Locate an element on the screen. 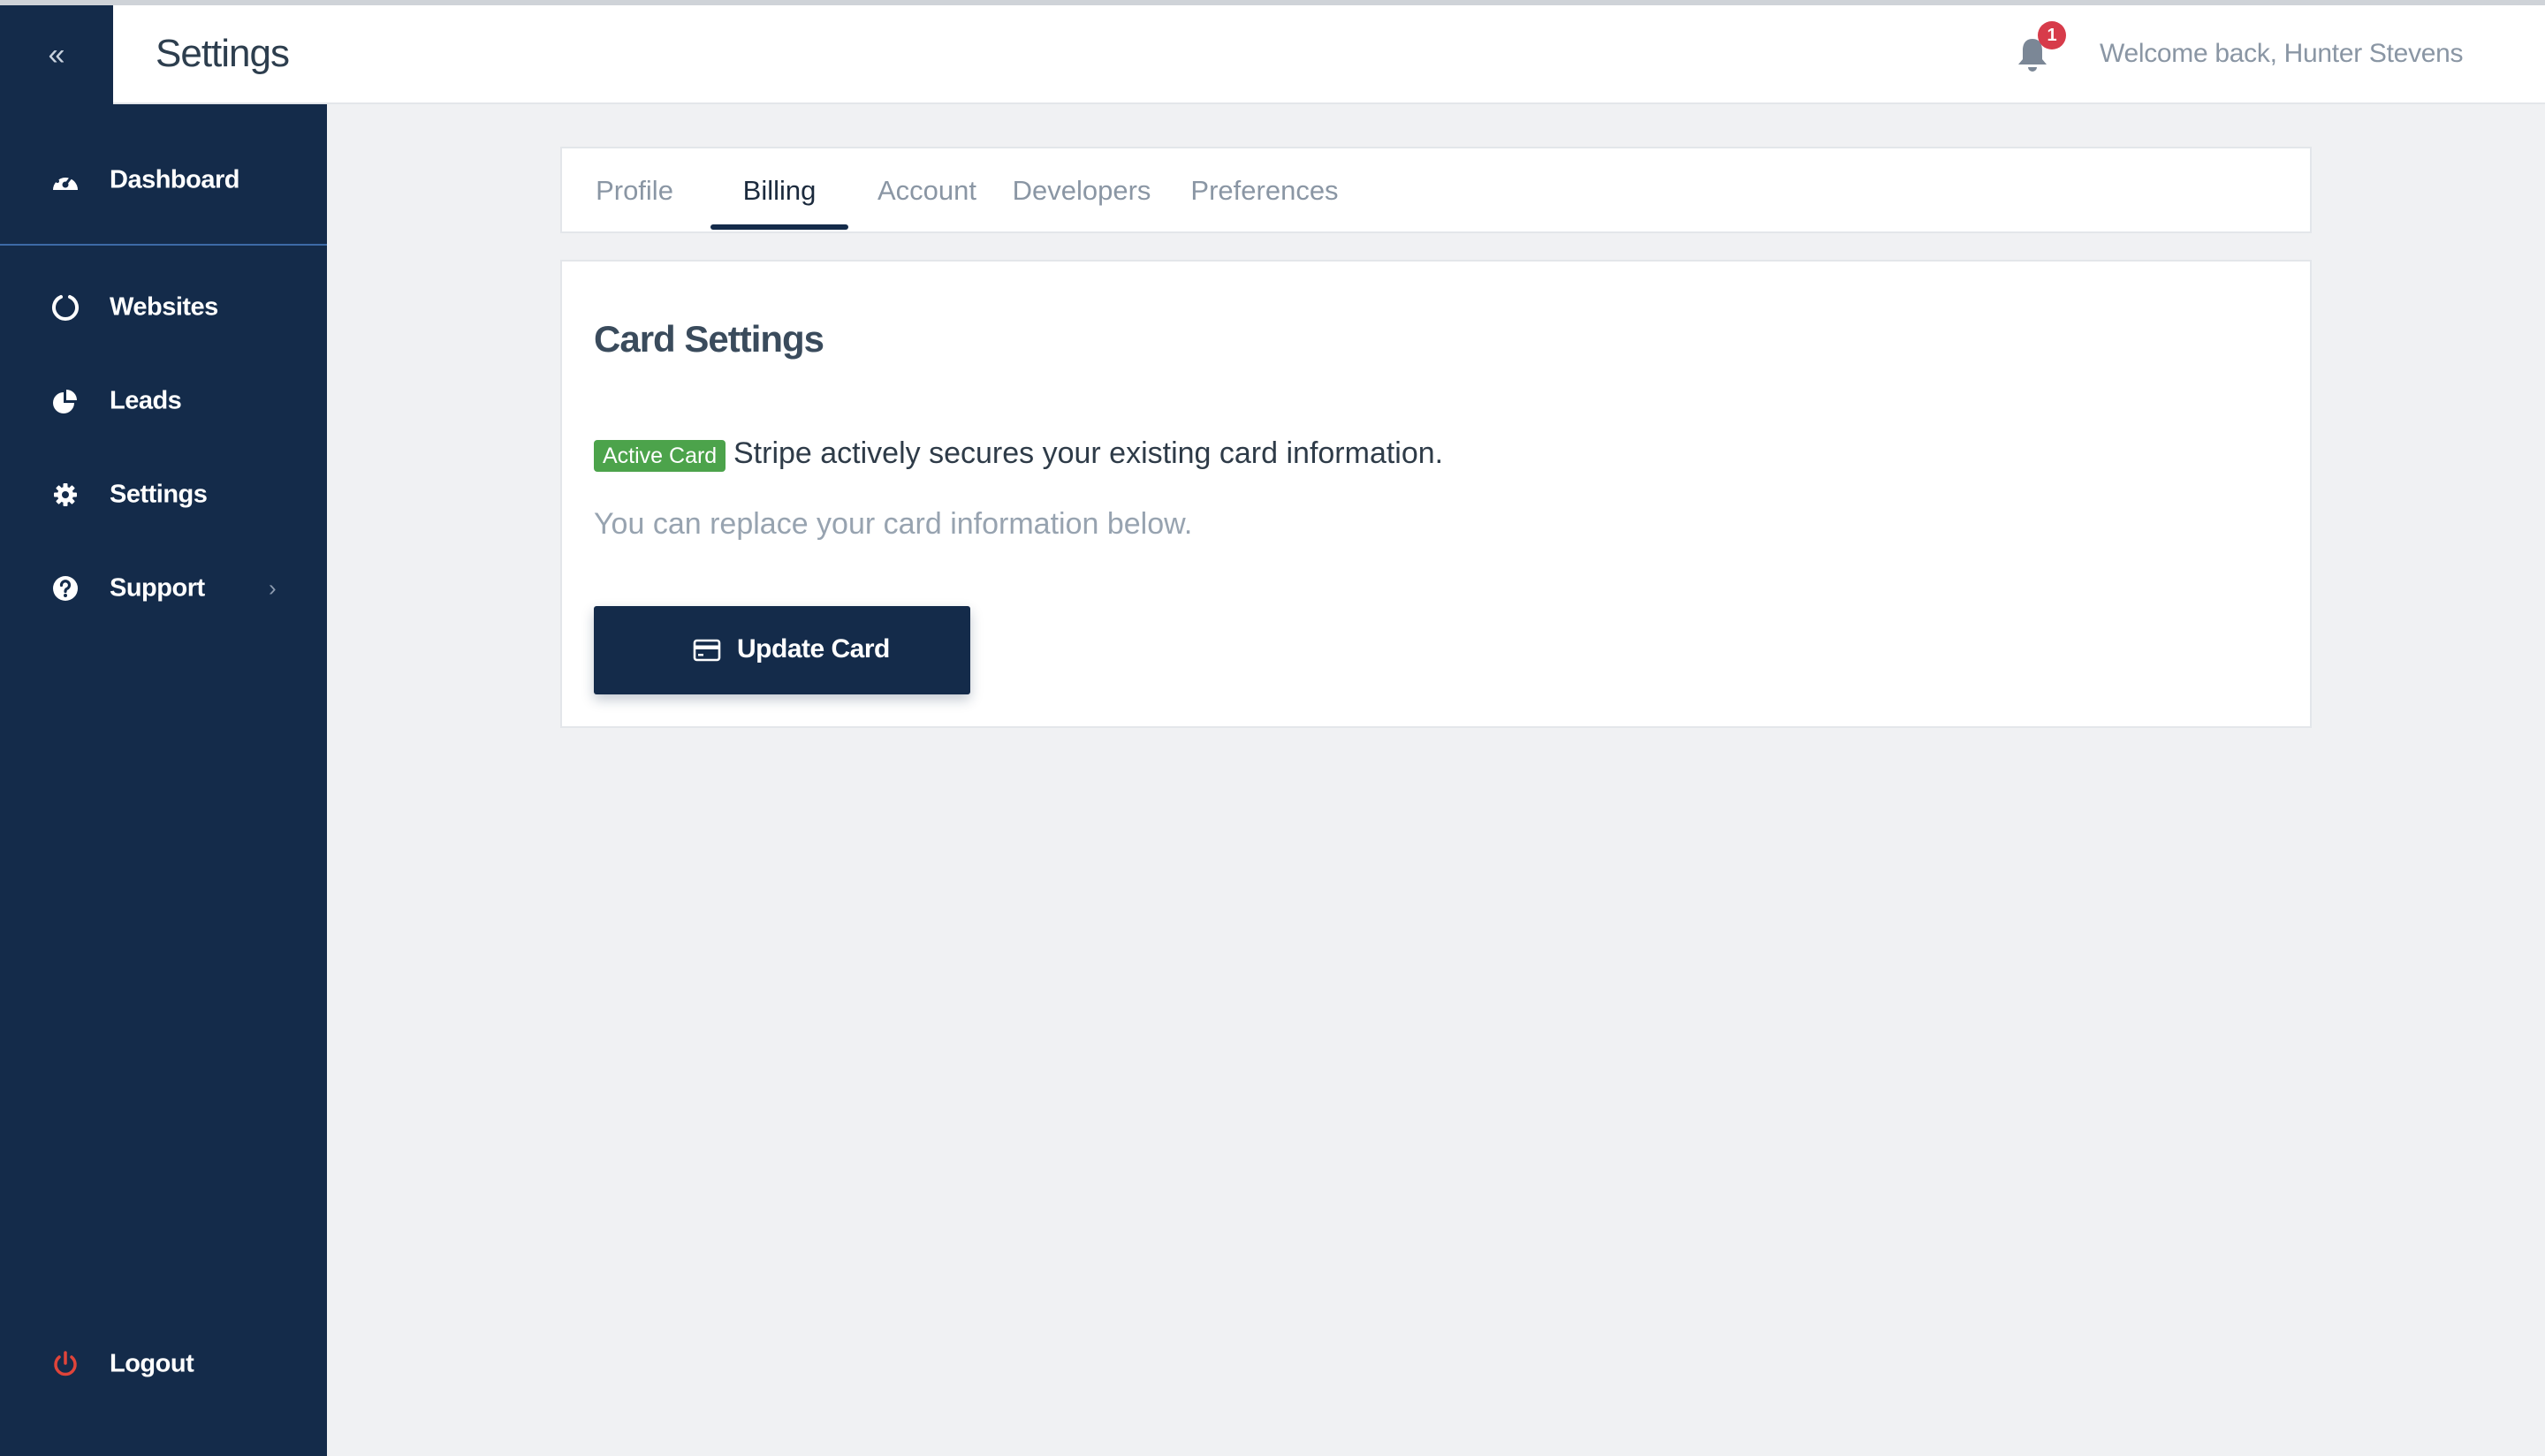 The height and width of the screenshot is (1456, 2545). sidebar-item-support: Support › is located at coordinates (163, 588).